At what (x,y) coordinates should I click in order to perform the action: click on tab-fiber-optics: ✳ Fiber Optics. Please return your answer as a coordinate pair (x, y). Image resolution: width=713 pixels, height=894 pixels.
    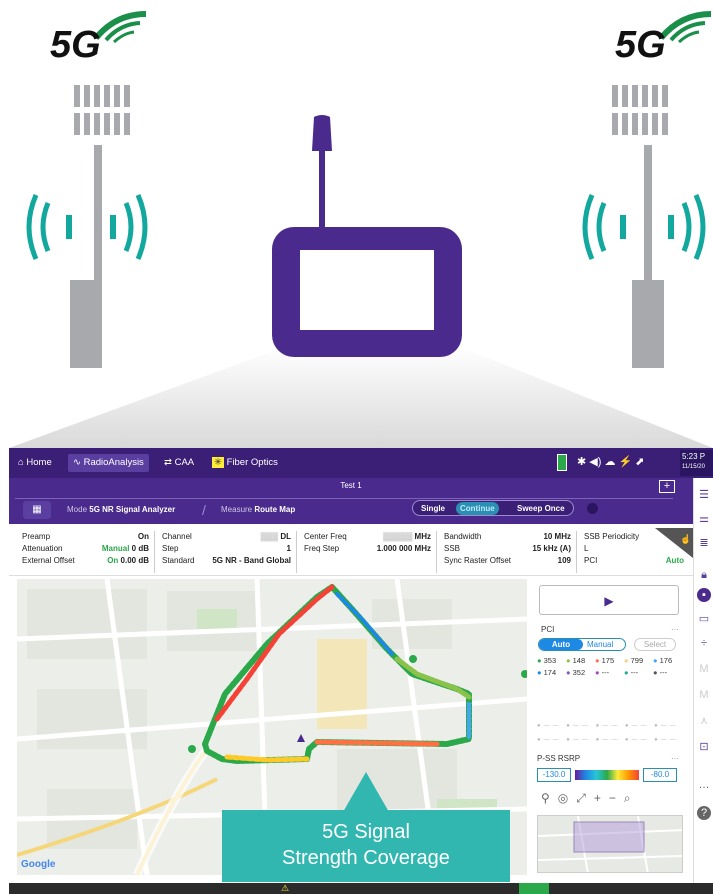
    Looking at the image, I should click on (245, 463).